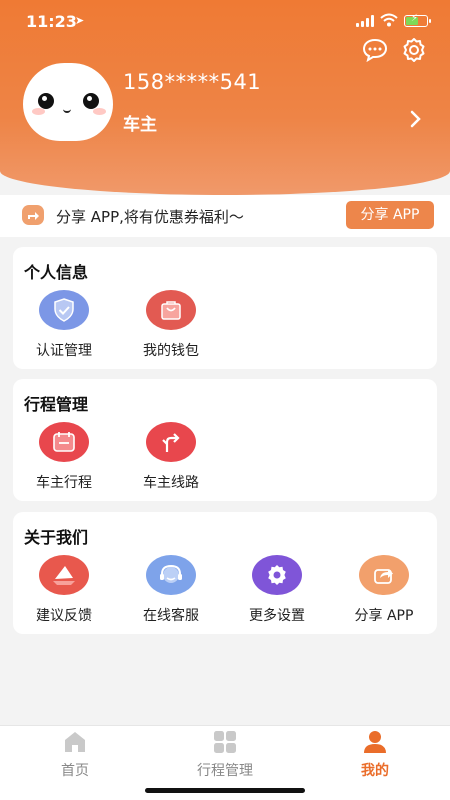 The width and height of the screenshot is (450, 800). Describe the element at coordinates (56, 537) in the screenshot. I see `section-title: 关于我们` at that location.